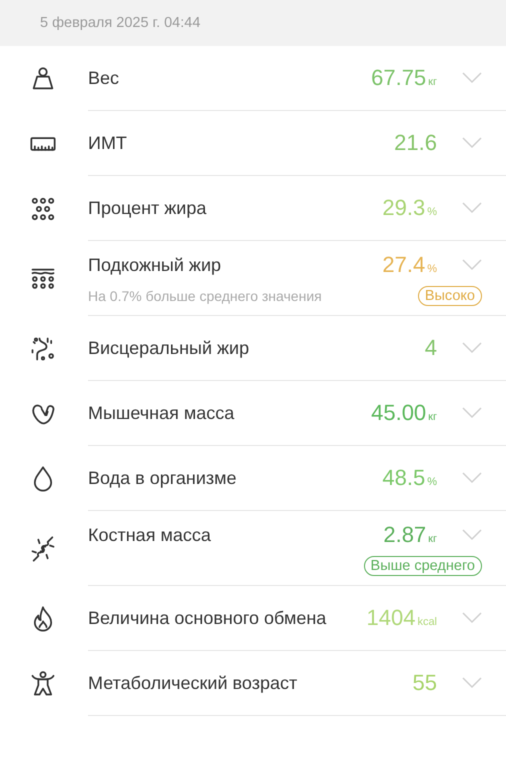 This screenshot has width=506, height=768. I want to click on metric-label: Подкожный жир, so click(155, 265).